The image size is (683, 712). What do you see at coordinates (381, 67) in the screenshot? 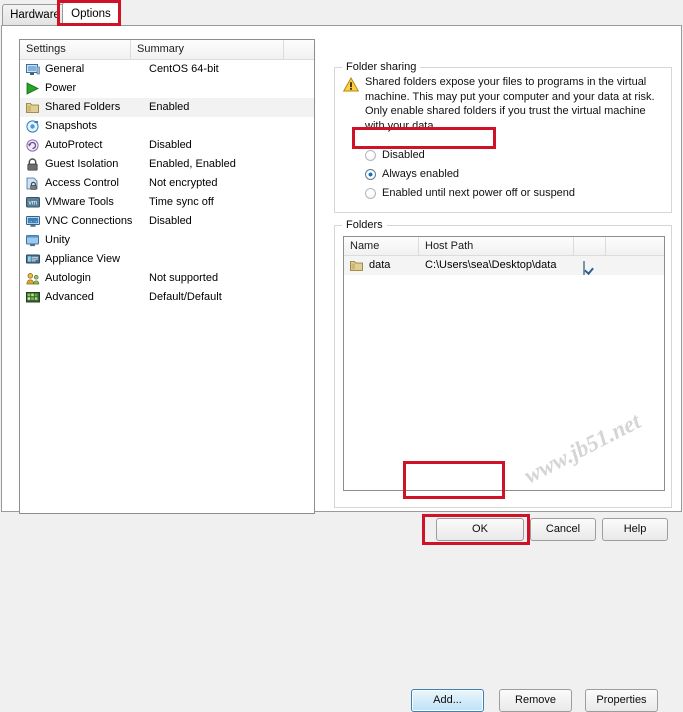
I see `folder-sharing-group-title: Folder sharing` at bounding box center [381, 67].